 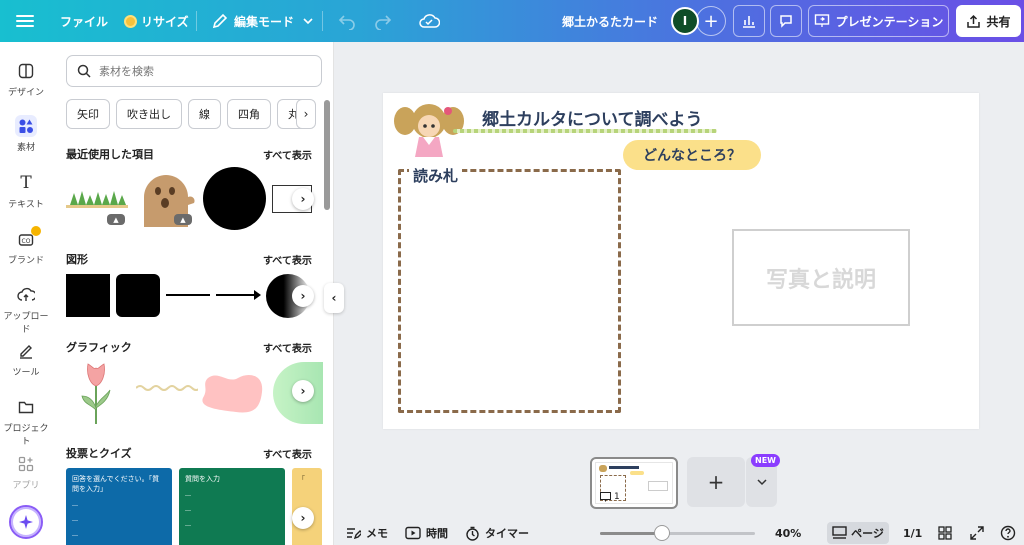 I want to click on search-input, so click(x=199, y=71).